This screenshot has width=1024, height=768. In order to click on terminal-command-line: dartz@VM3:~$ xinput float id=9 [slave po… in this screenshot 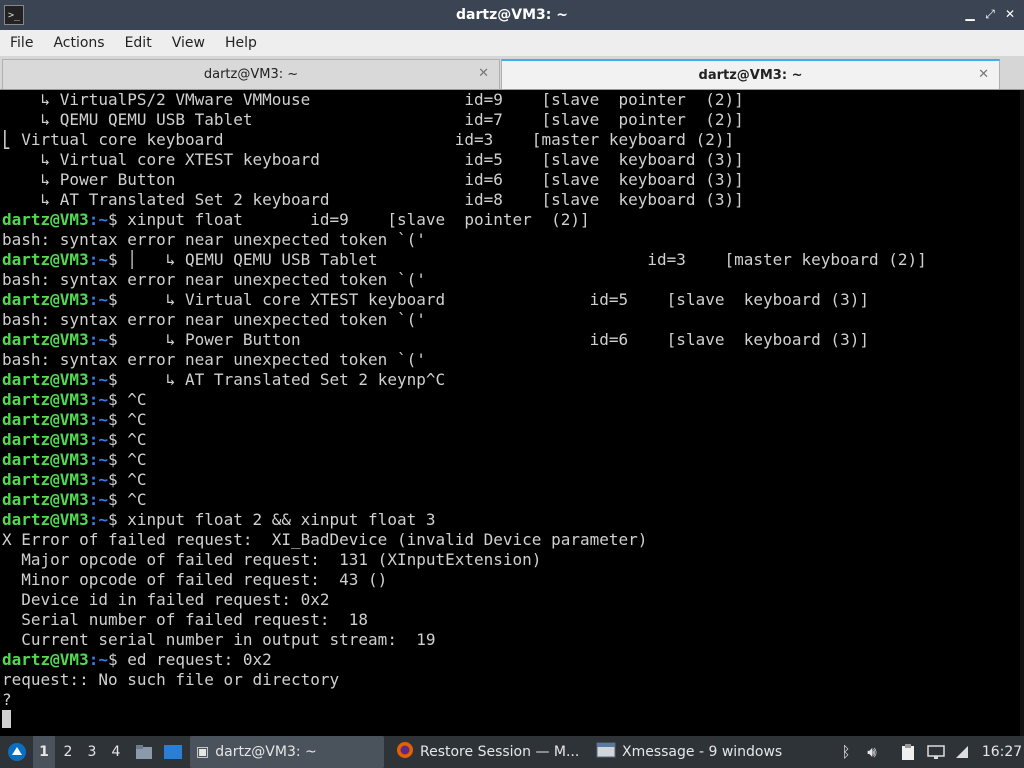, I will do `click(513, 220)`.